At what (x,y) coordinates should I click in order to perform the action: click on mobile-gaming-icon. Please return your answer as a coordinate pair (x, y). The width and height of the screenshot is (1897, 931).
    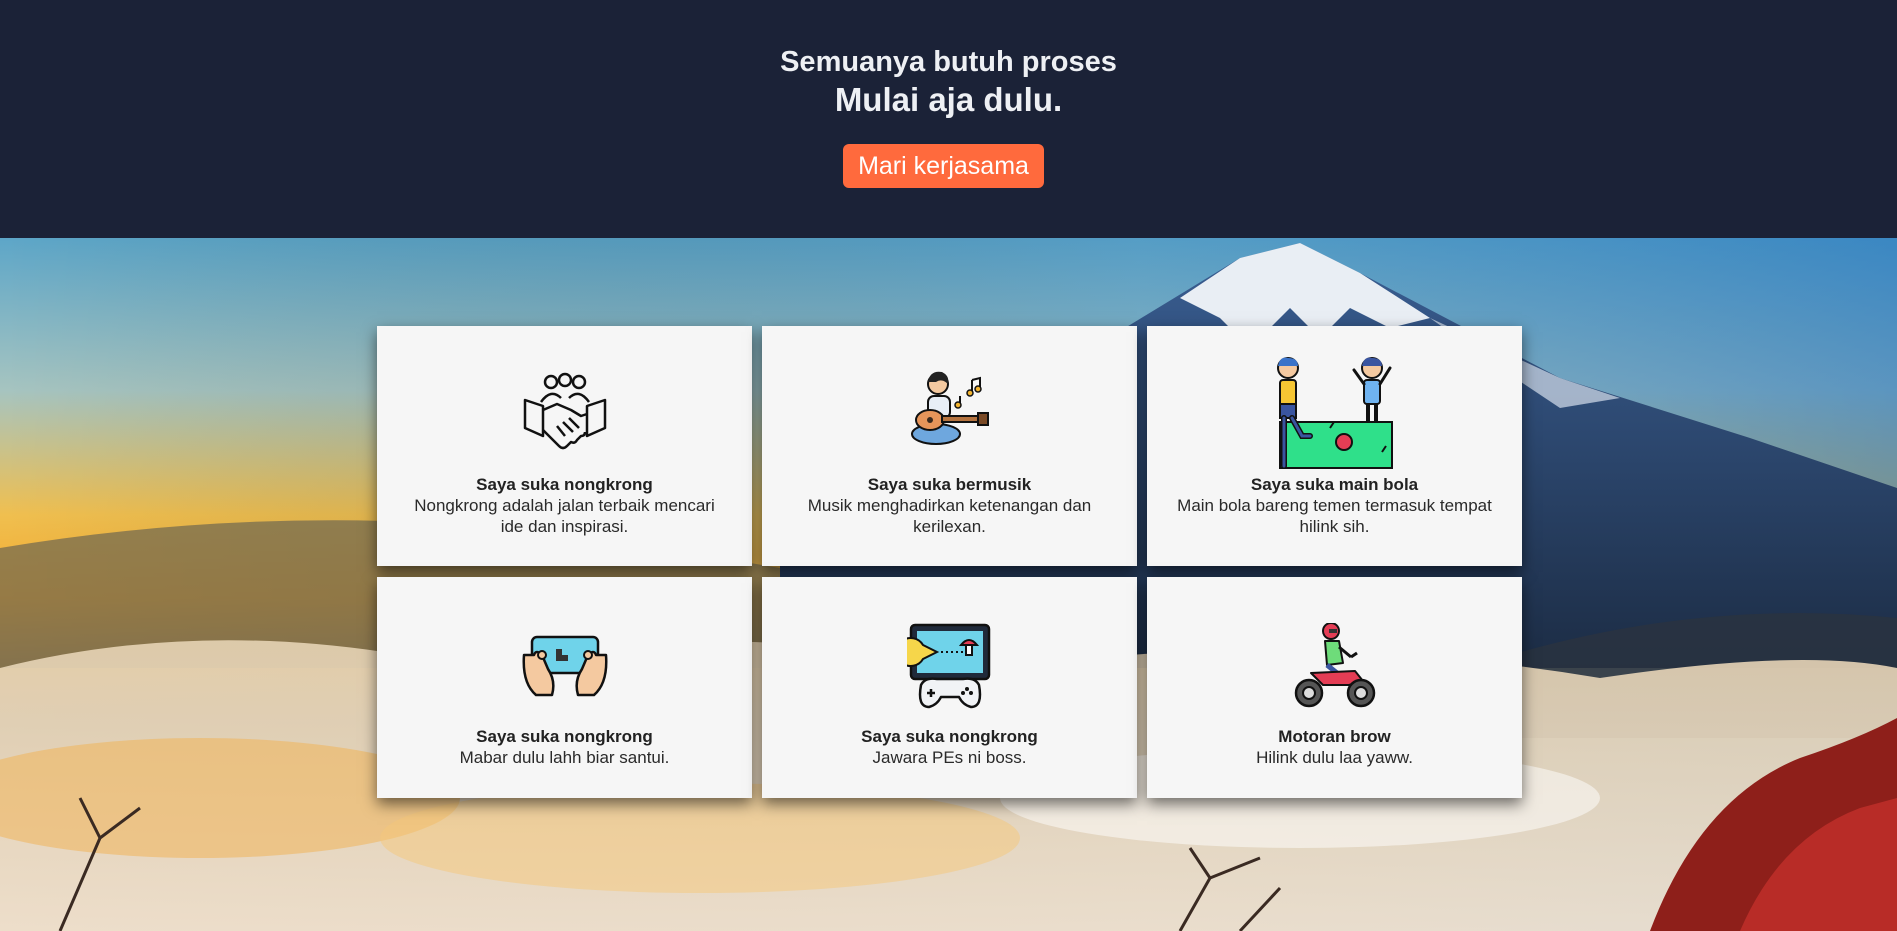
    Looking at the image, I should click on (565, 664).